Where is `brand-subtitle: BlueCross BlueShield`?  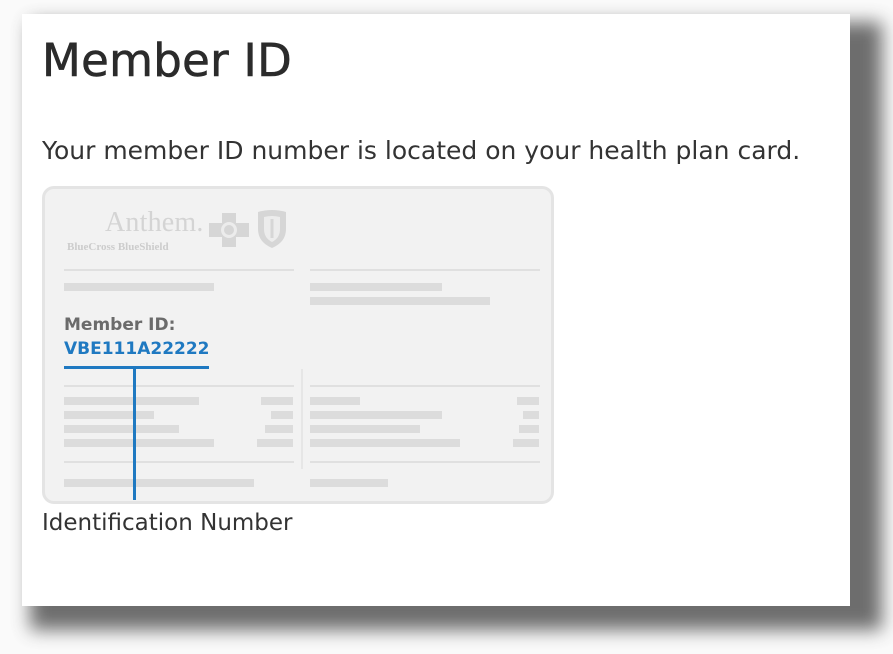 brand-subtitle: BlueCross BlueShield is located at coordinates (118, 247).